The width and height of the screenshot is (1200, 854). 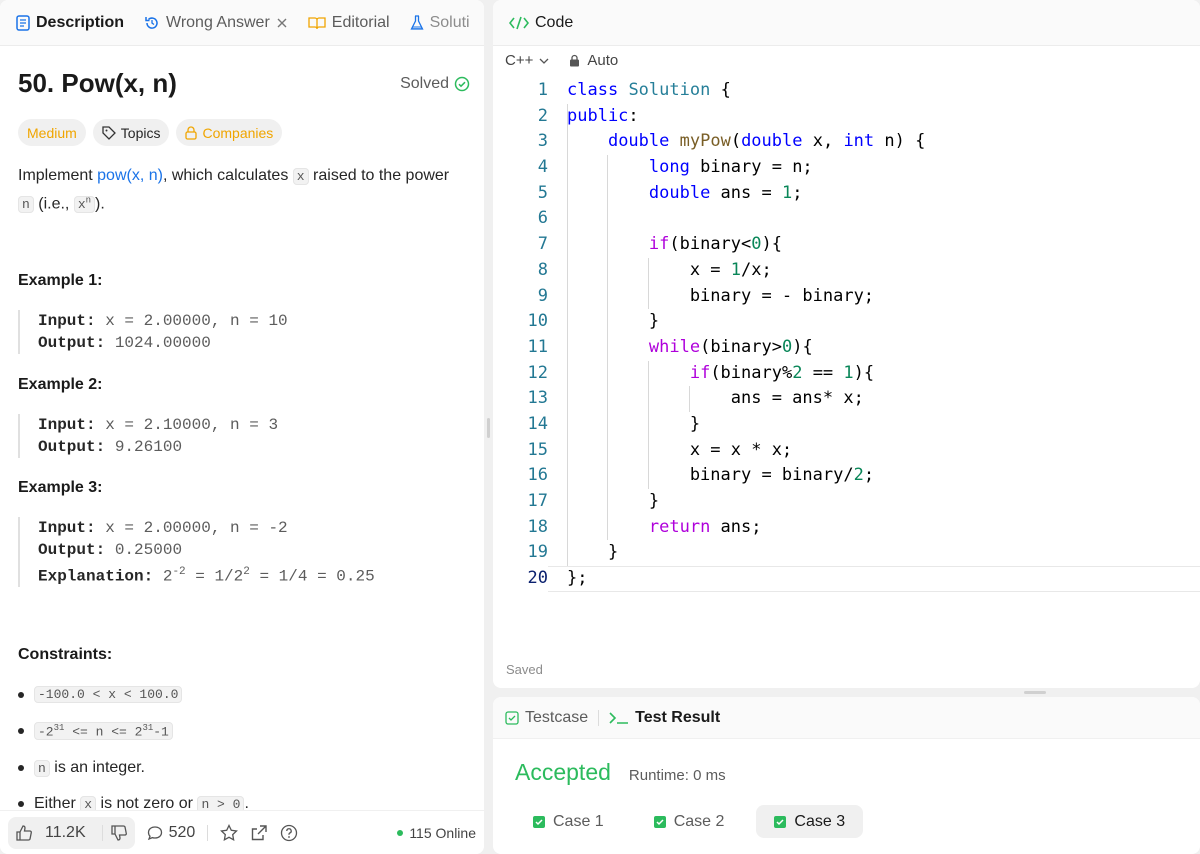 I want to click on accepted-status: Accepted, so click(x=563, y=772).